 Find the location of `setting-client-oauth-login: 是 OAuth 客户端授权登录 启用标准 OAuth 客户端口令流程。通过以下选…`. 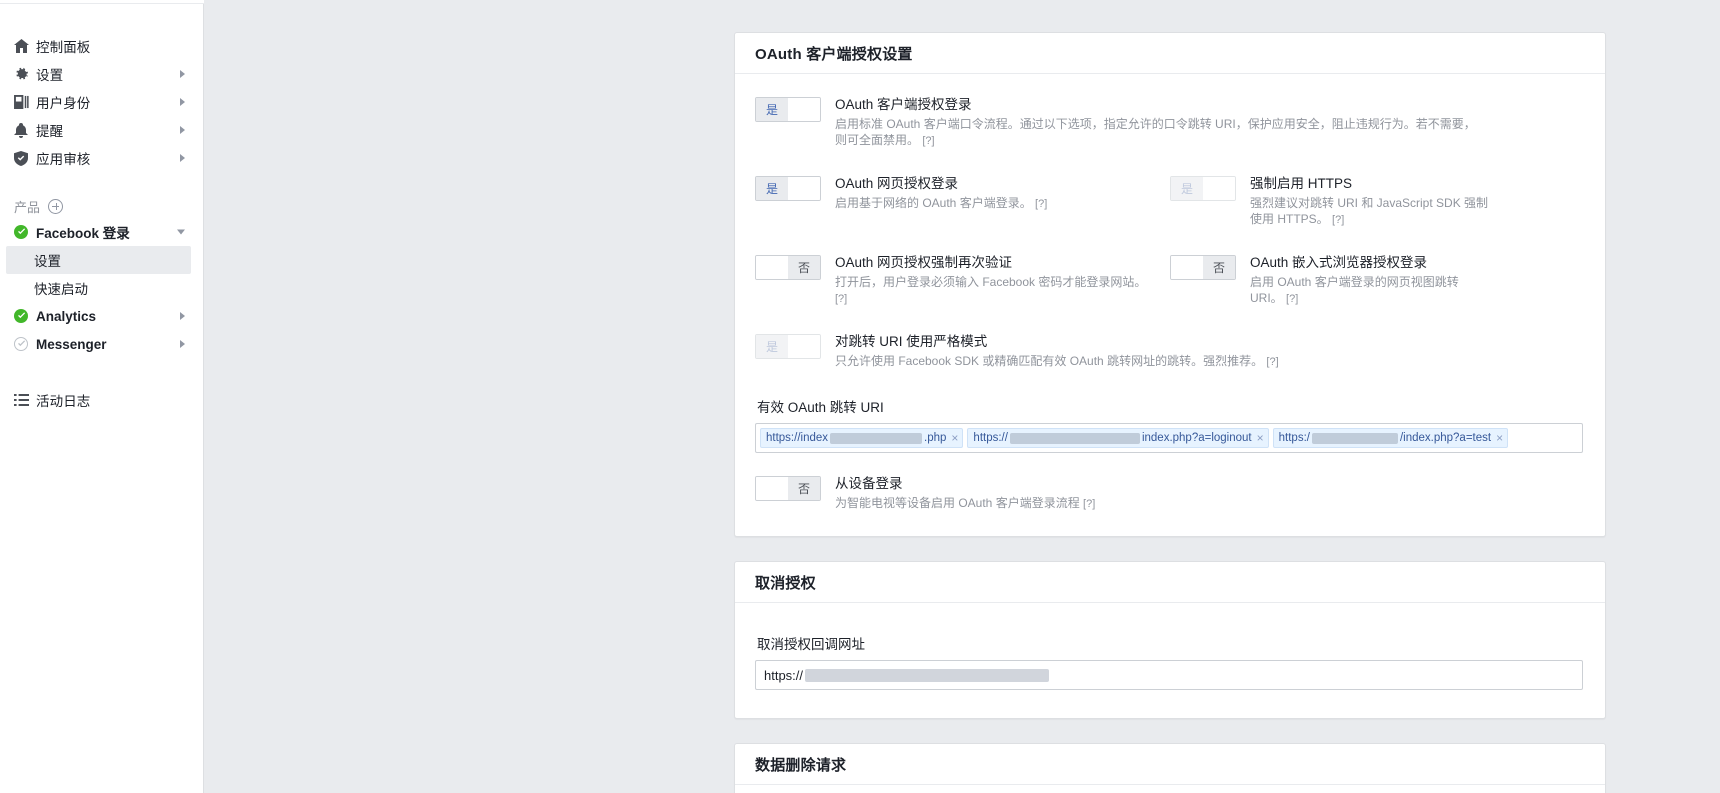

setting-client-oauth-login: 是 OAuth 客户端授权登录 启用标准 OAuth 客户端口令流程。通过以下选… is located at coordinates (1170, 122).